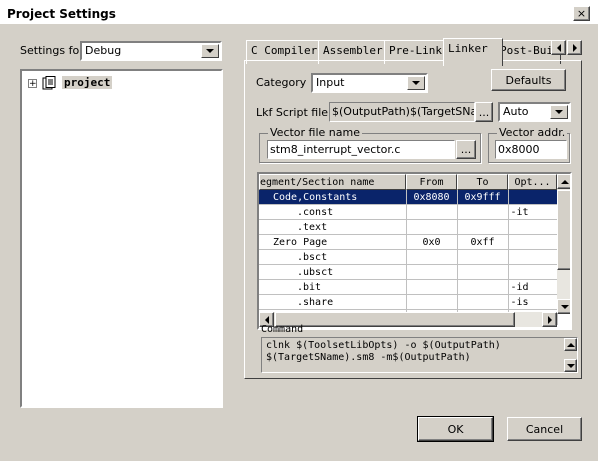 The height and width of the screenshot is (461, 598). Describe the element at coordinates (544, 429) in the screenshot. I see `cancel-button: Cancel` at that location.